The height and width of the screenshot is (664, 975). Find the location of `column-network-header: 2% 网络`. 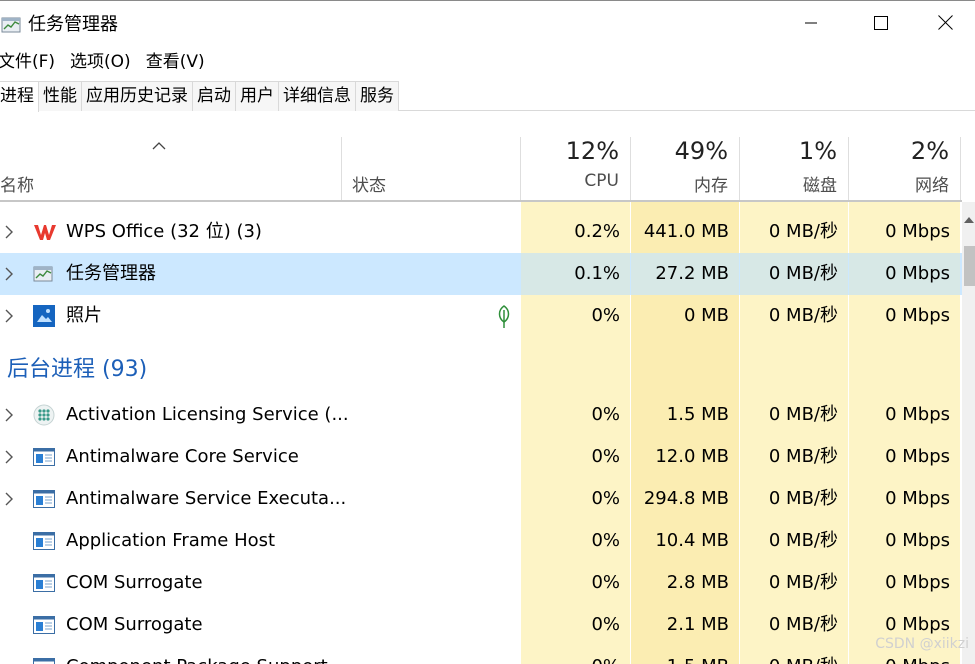

column-network-header: 2% 网络 is located at coordinates (904, 156).